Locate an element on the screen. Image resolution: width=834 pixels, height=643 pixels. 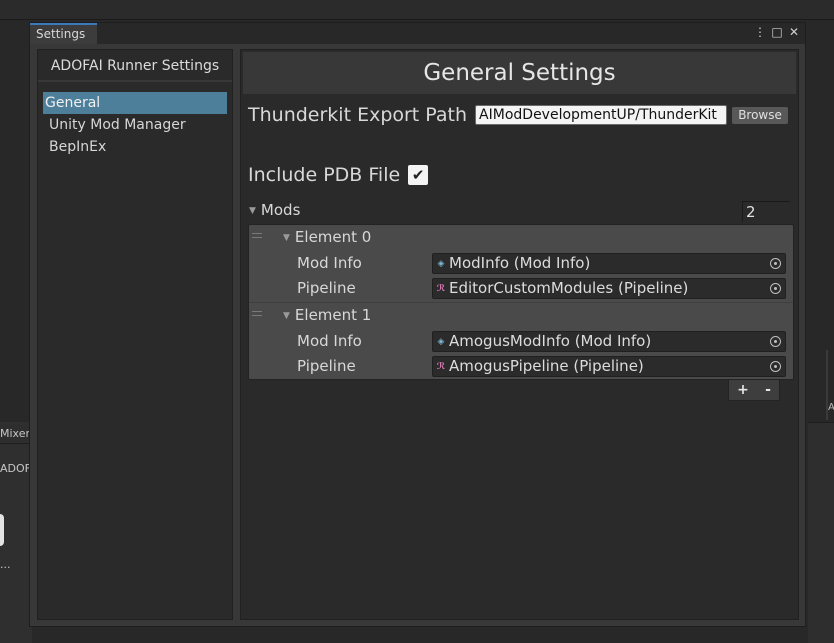
mods-foldout: ▼ Mods 2 is located at coordinates (521, 212).